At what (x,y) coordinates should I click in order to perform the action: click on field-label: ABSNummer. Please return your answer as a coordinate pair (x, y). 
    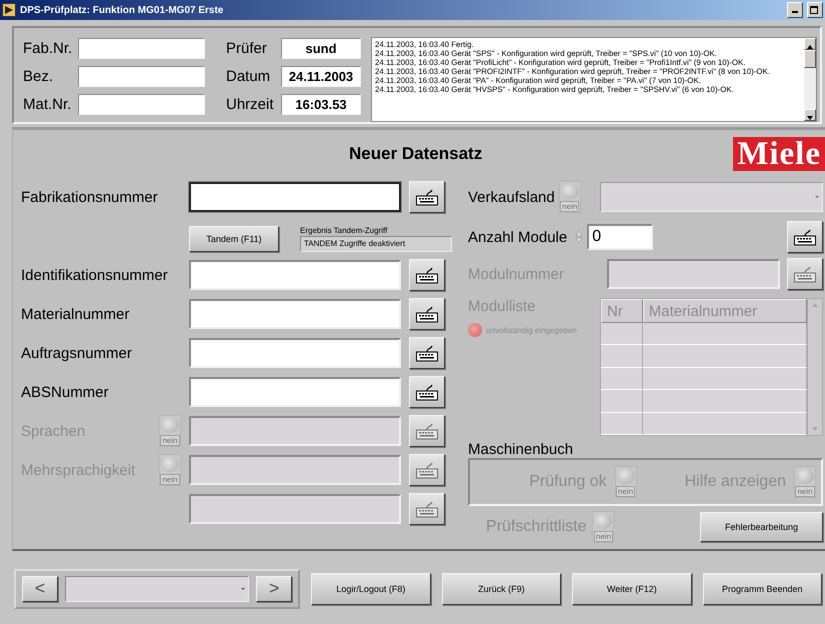
    Looking at the image, I should click on (65, 392).